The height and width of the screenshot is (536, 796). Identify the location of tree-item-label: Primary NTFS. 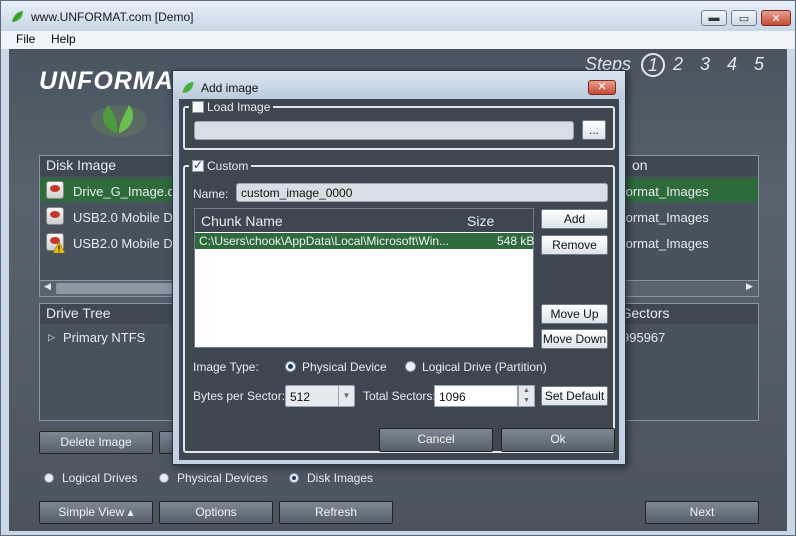
(104, 337).